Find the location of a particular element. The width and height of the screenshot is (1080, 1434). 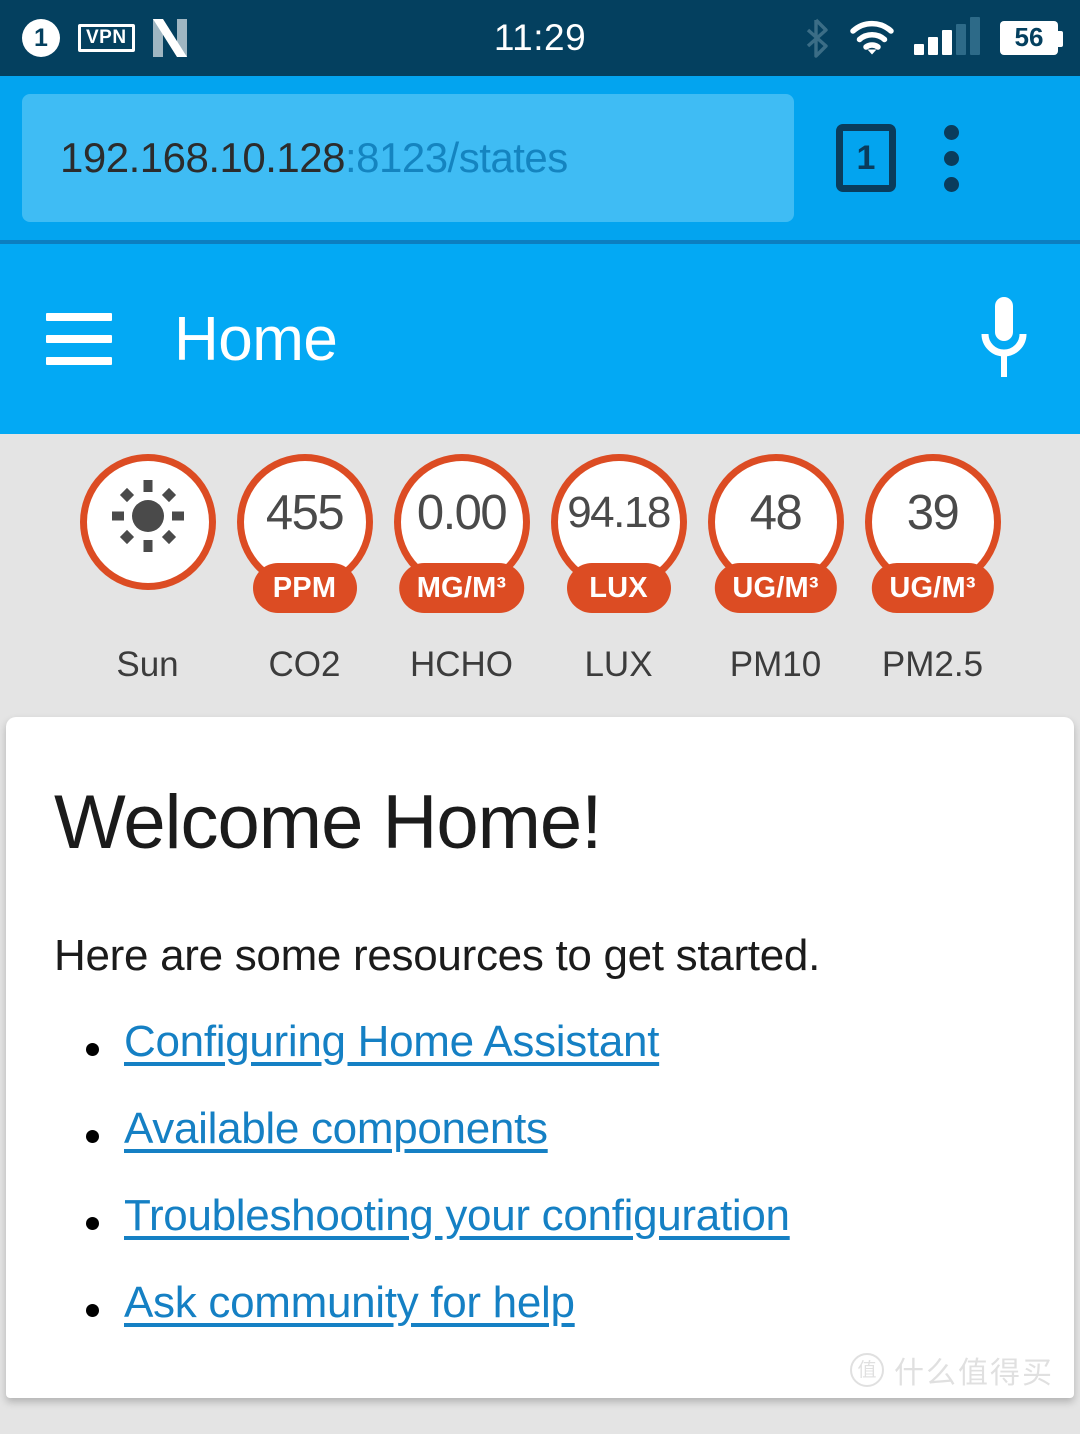

netflix-icon is located at coordinates (169, 38).